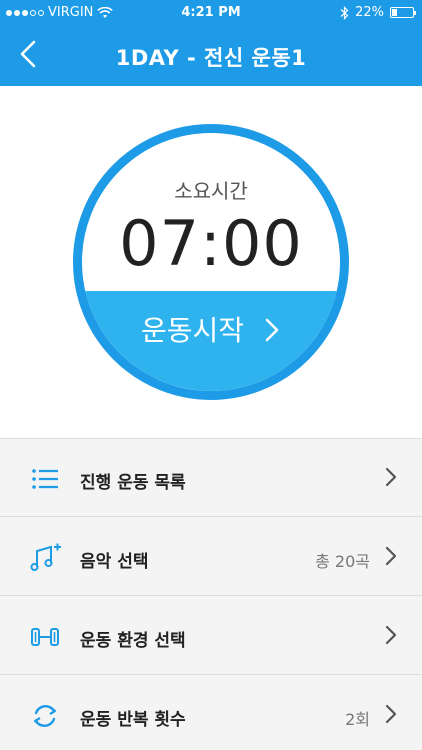 The image size is (422, 750). What do you see at coordinates (211, 243) in the screenshot?
I see `duration-value: 07:00` at bounding box center [211, 243].